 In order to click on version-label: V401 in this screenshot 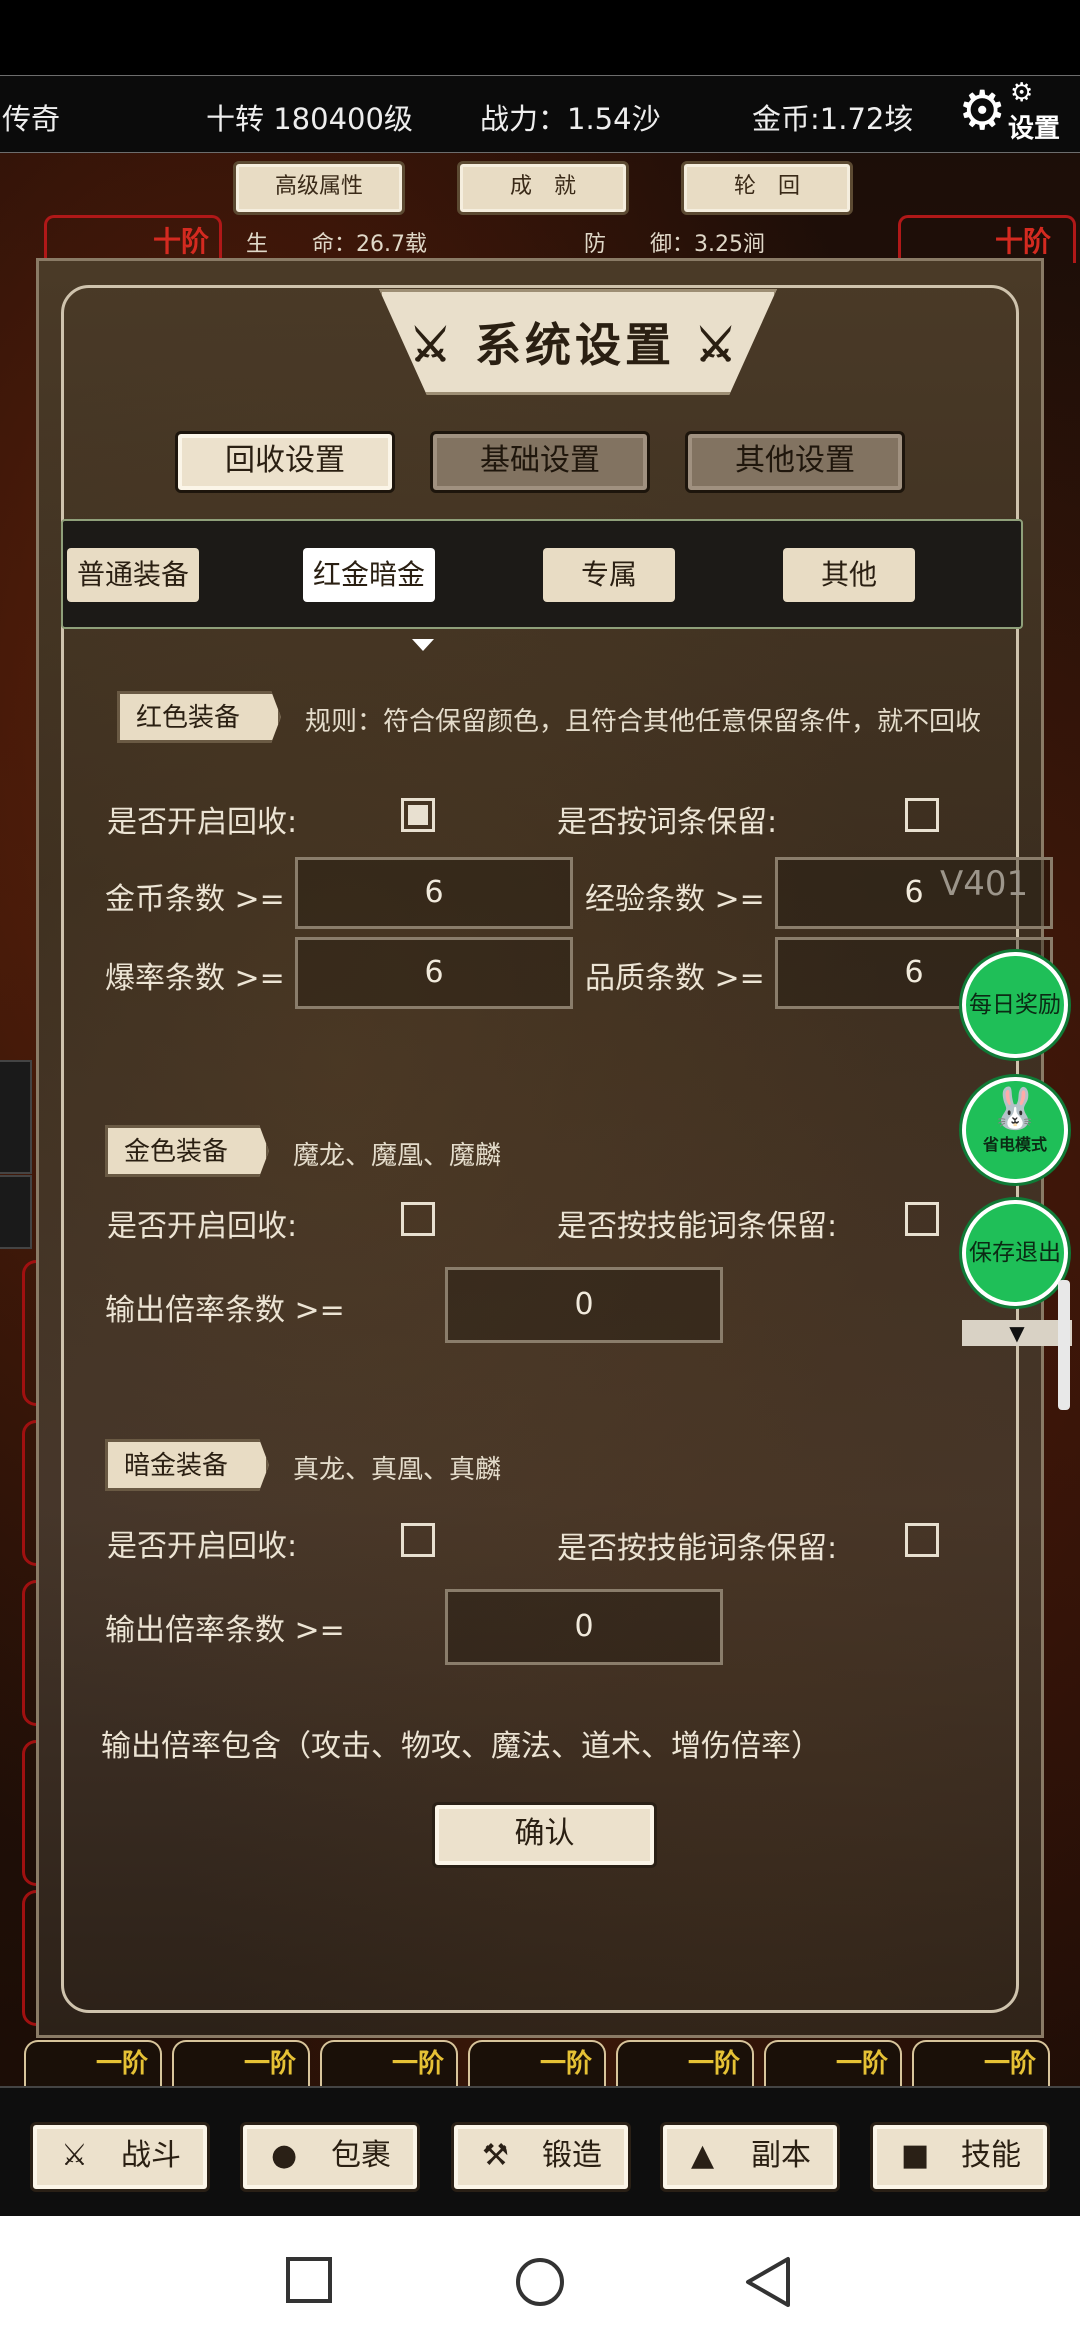, I will do `click(984, 884)`.